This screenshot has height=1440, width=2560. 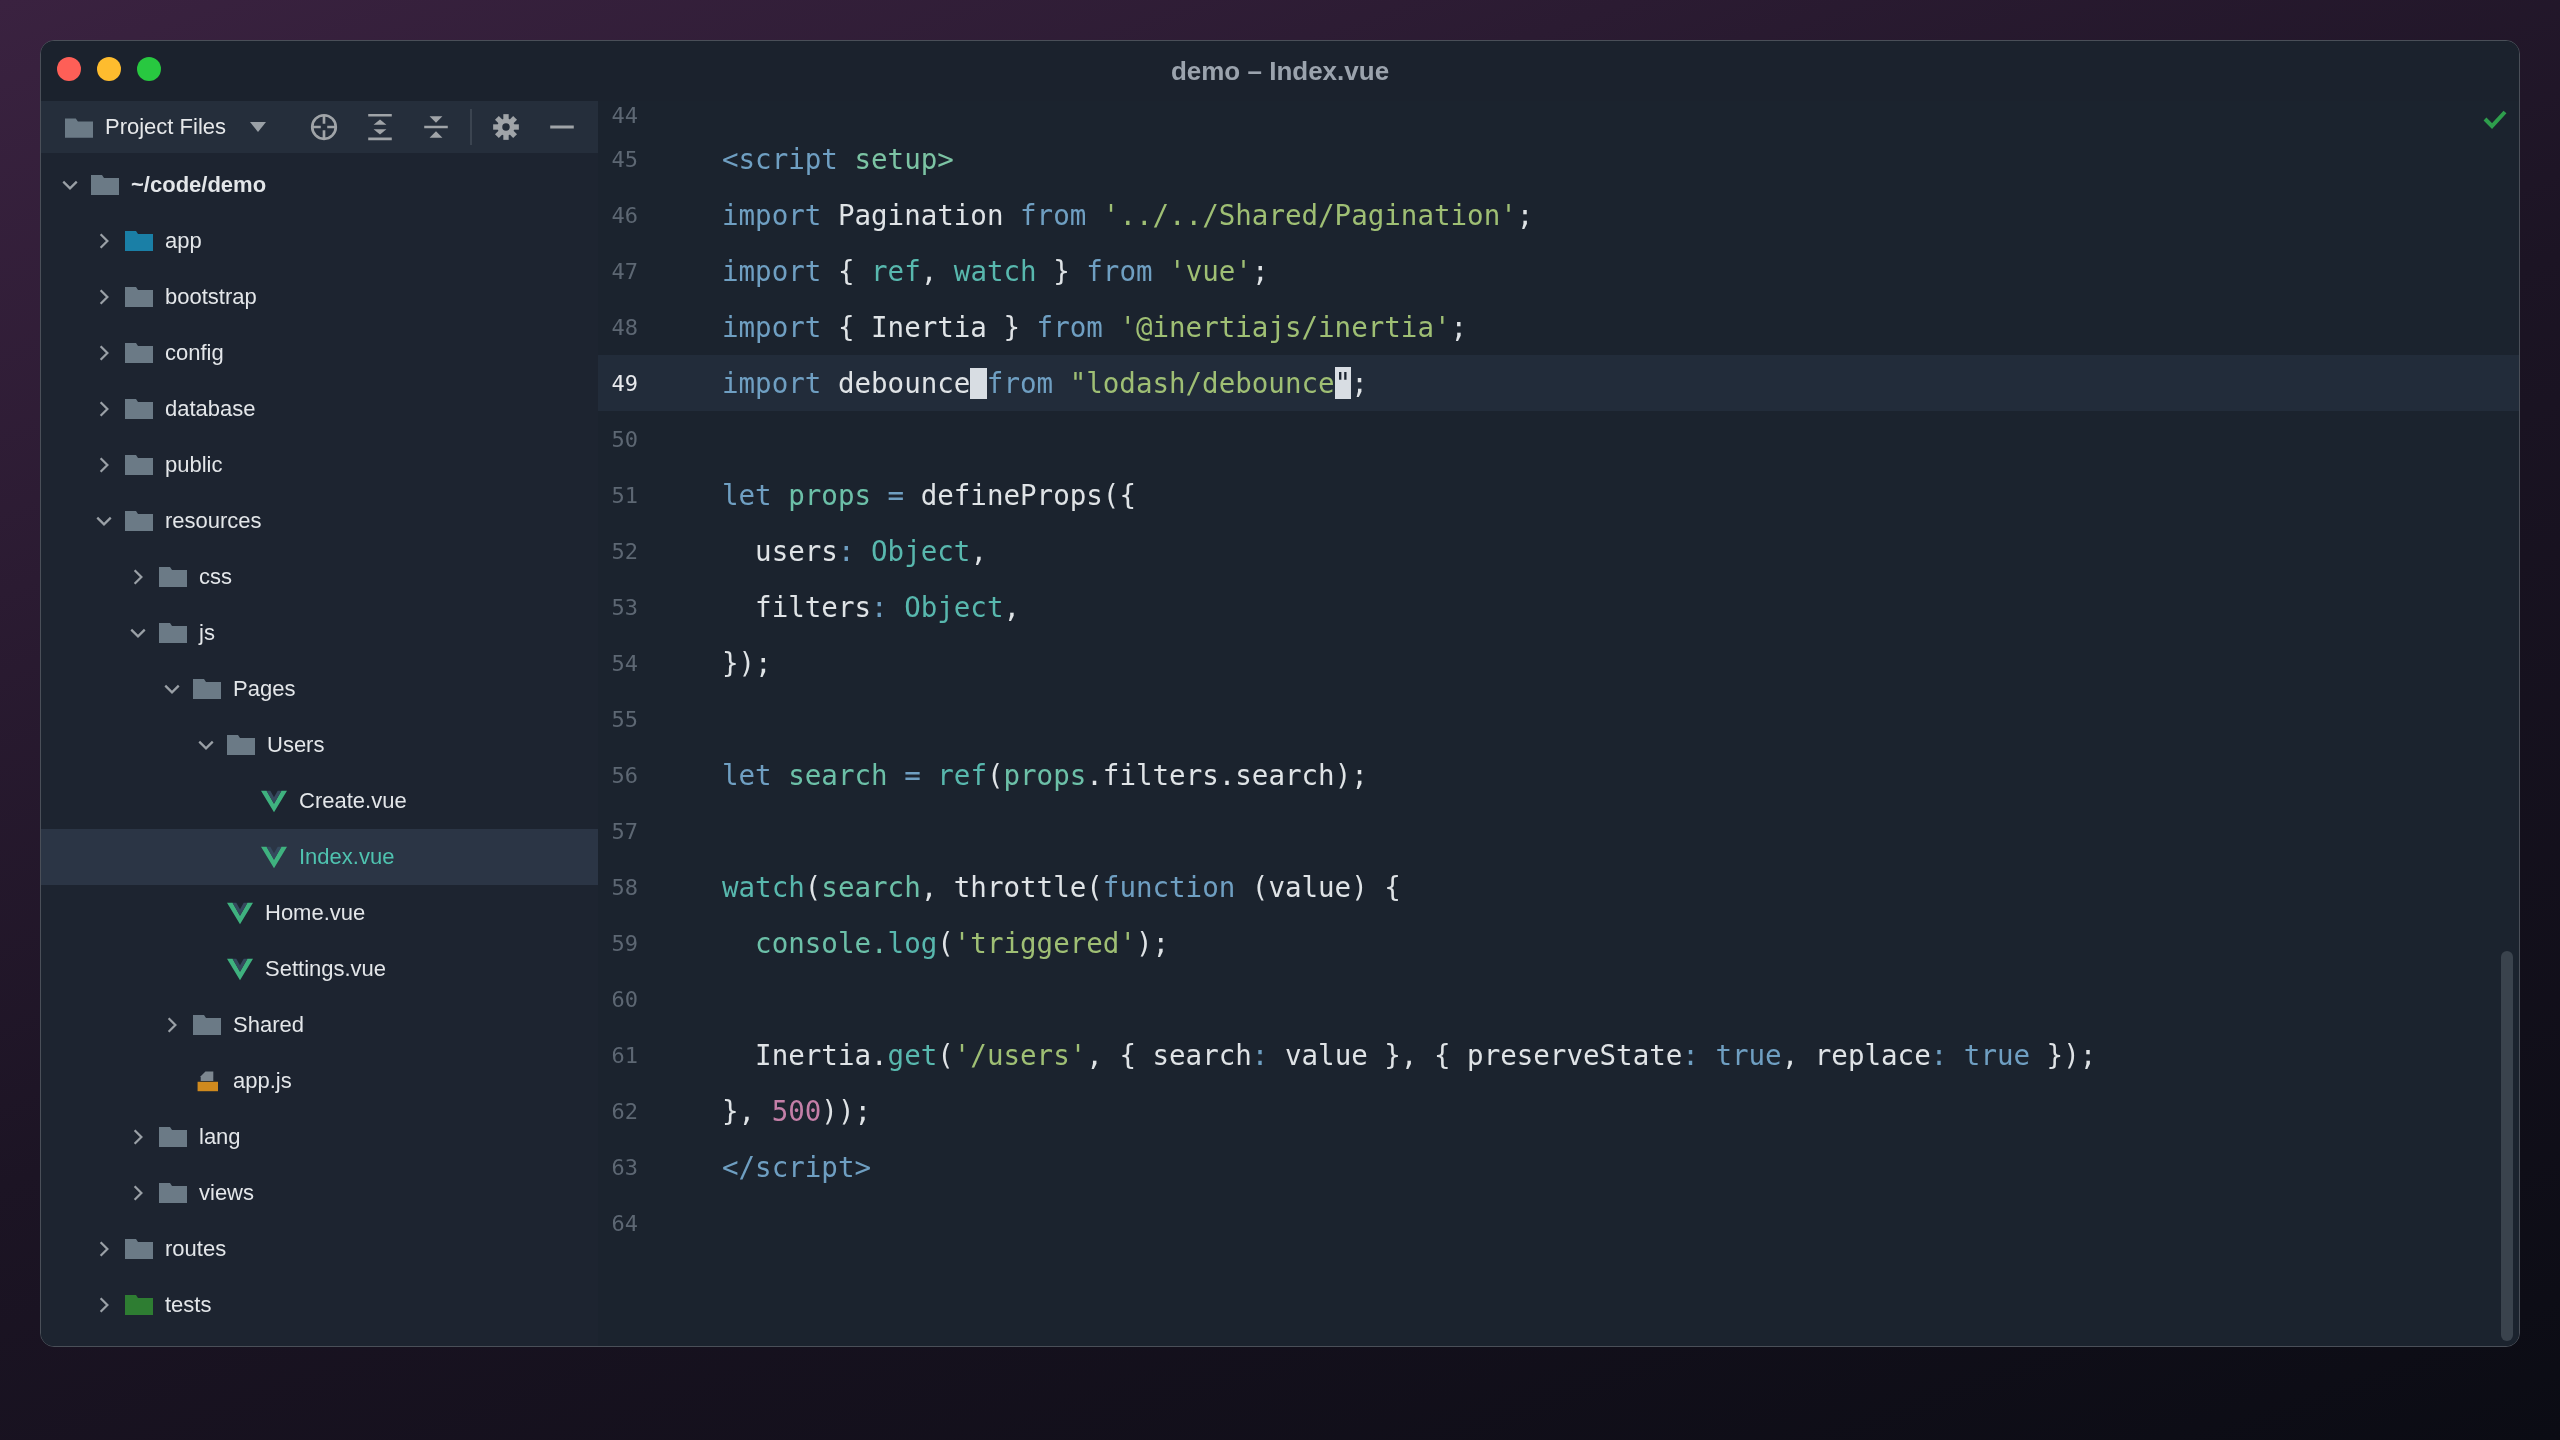 What do you see at coordinates (268, 1025) in the screenshot?
I see `tree-item-label: Shared` at bounding box center [268, 1025].